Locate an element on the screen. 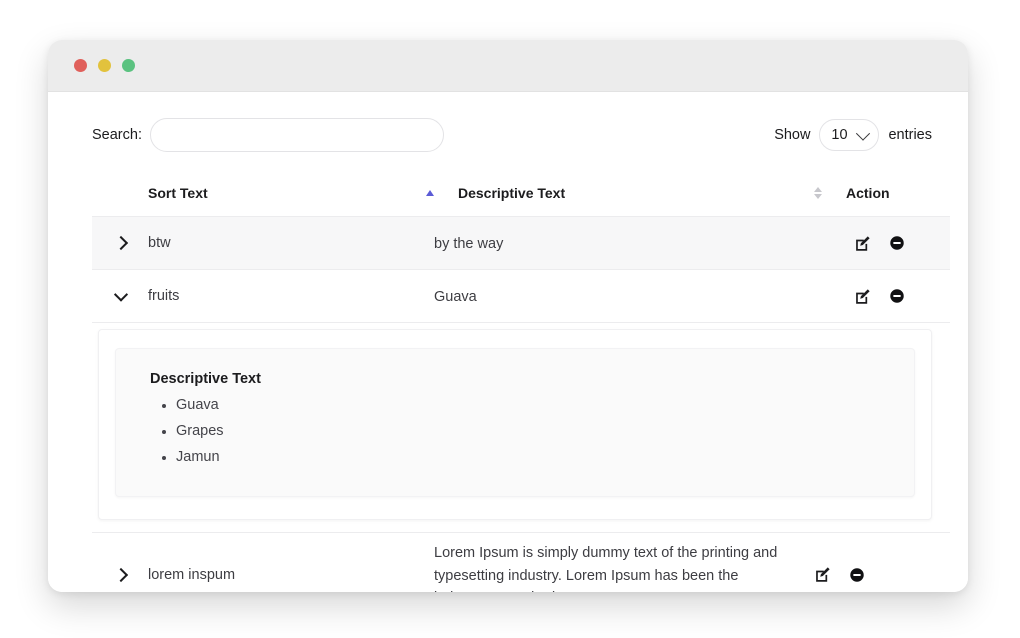  th-action-label: Action is located at coordinates (868, 193).